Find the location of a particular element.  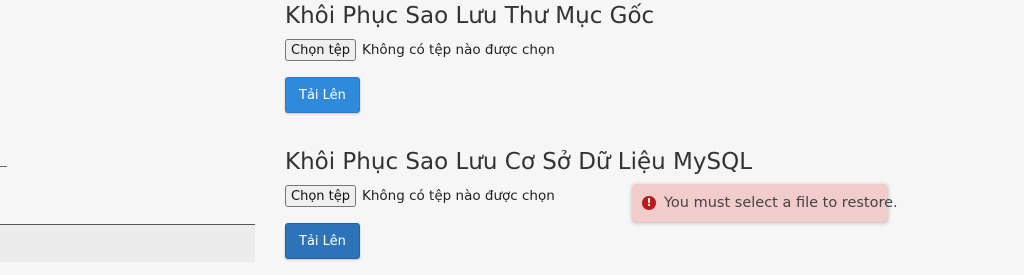

alert-message: You must select a file to restore. is located at coordinates (781, 203).